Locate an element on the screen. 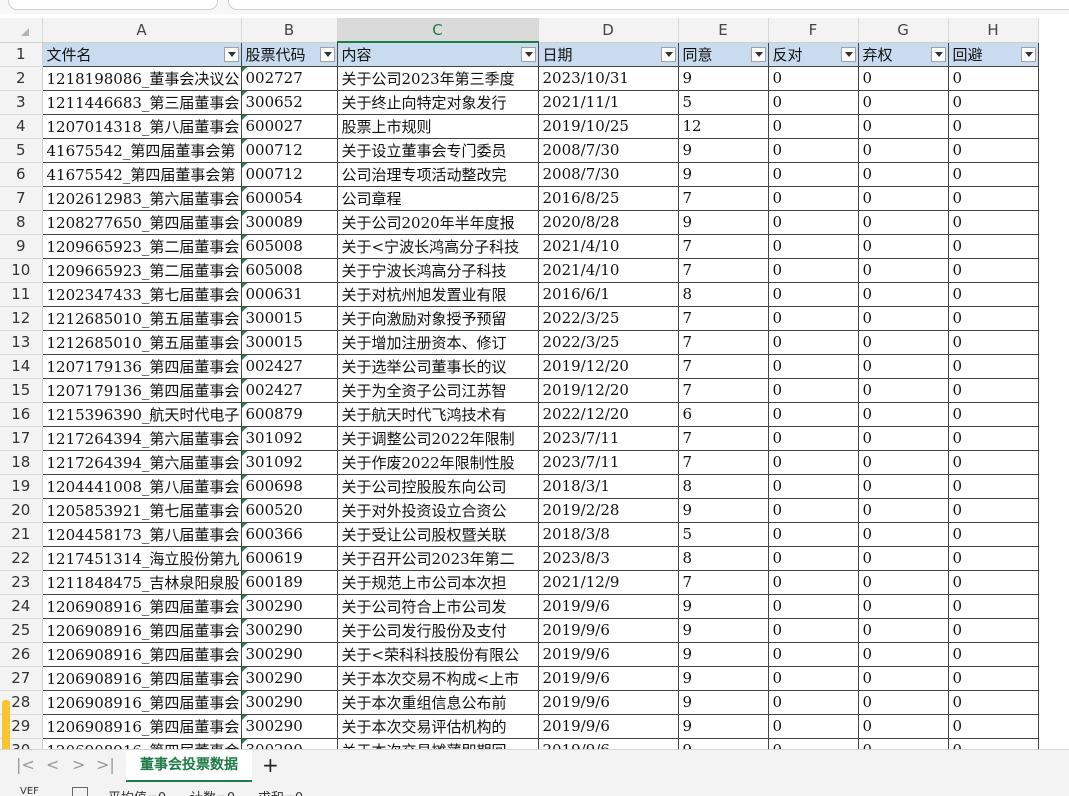 Image resolution: width=1069 pixels, height=796 pixels. cell: 2018/3/1 is located at coordinates (608, 486).